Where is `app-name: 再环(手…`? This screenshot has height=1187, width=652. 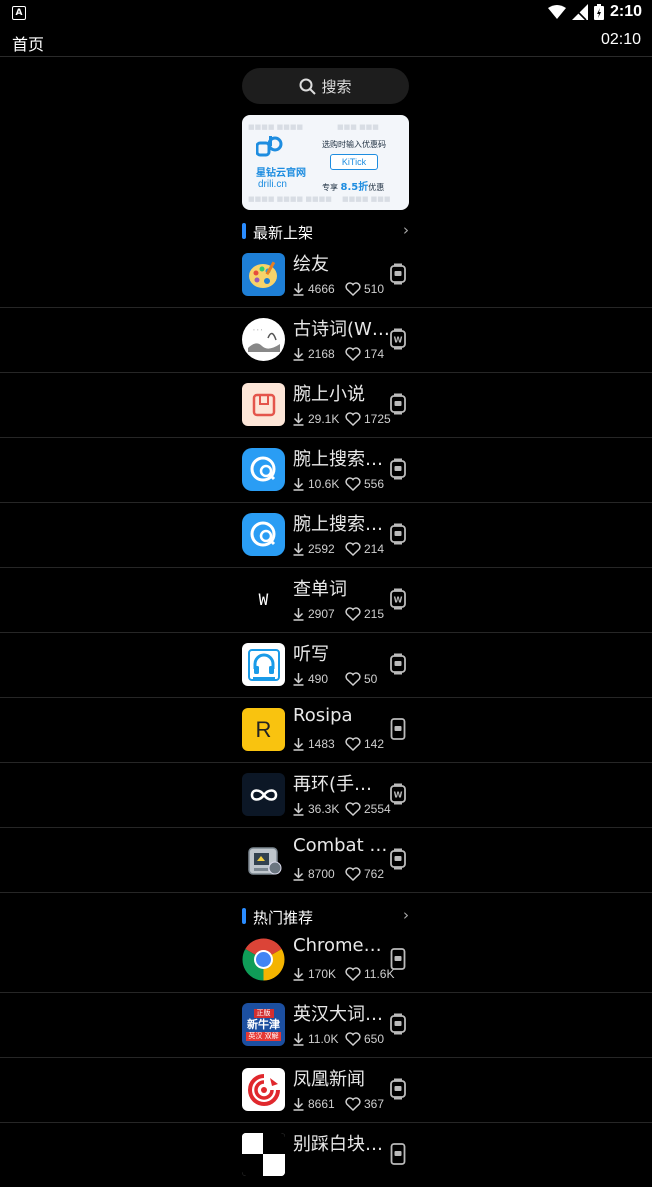 app-name: 再环(手… is located at coordinates (333, 784).